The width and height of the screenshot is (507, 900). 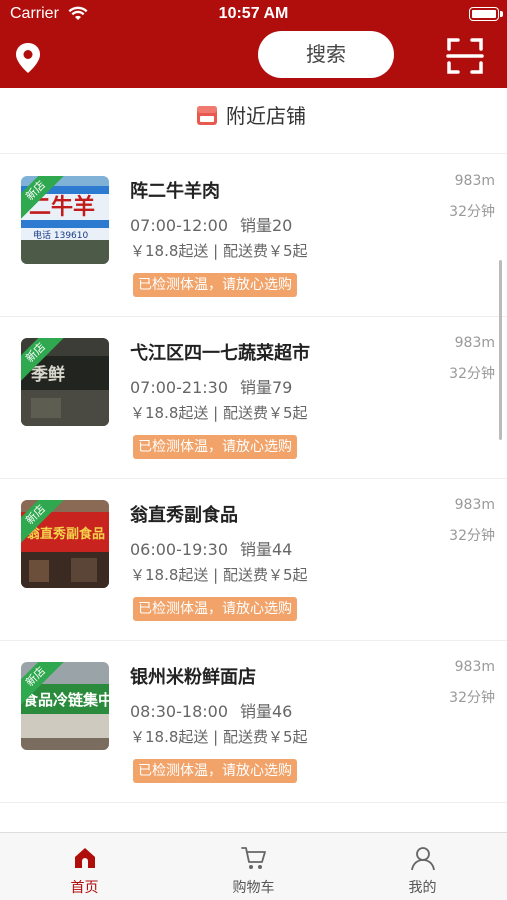 What do you see at coordinates (193, 677) in the screenshot?
I see `store-name: 银州米粉鲜面店` at bounding box center [193, 677].